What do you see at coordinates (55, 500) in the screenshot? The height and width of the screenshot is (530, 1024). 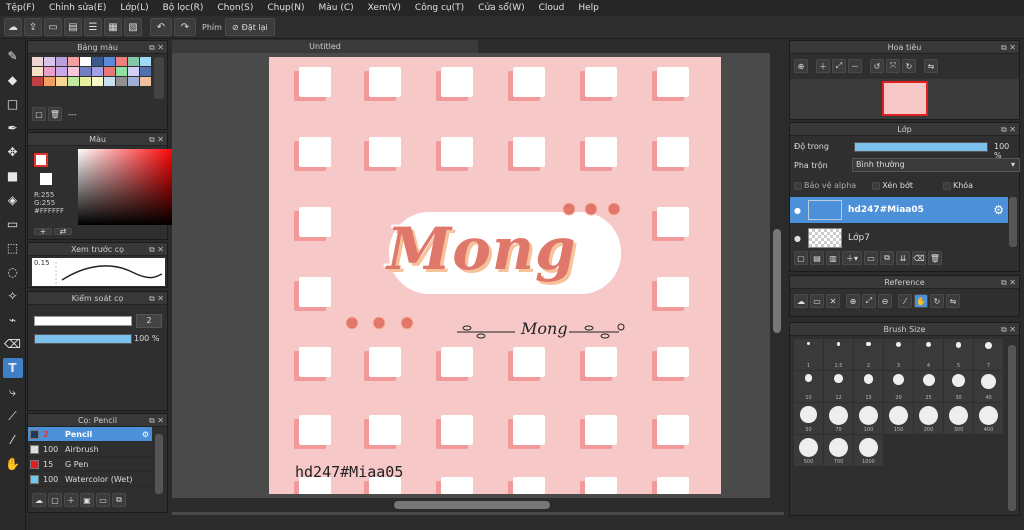 I see `brush-new-icon: ▢` at bounding box center [55, 500].